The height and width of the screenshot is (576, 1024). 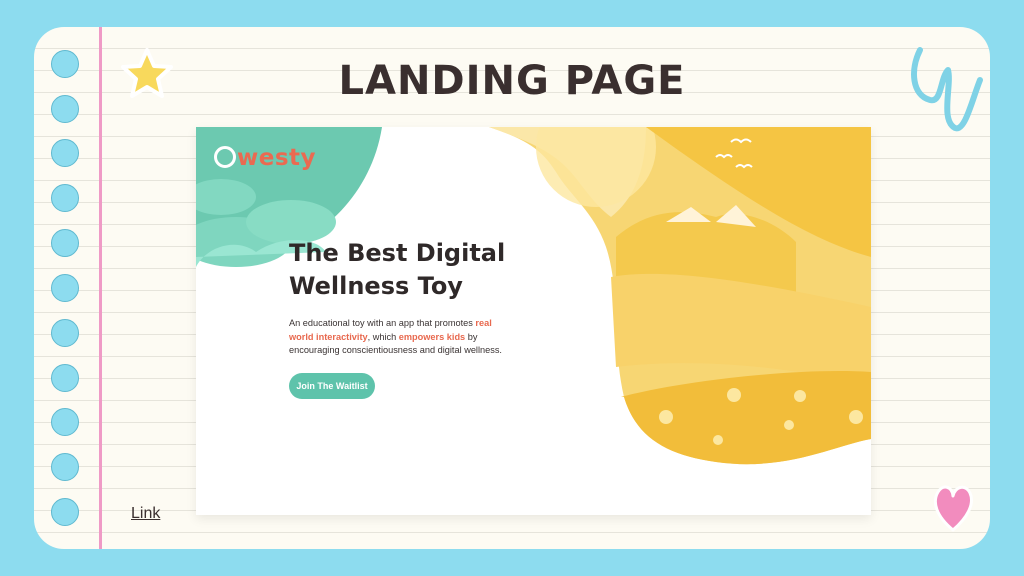 What do you see at coordinates (147, 73) in the screenshot?
I see `star-icon` at bounding box center [147, 73].